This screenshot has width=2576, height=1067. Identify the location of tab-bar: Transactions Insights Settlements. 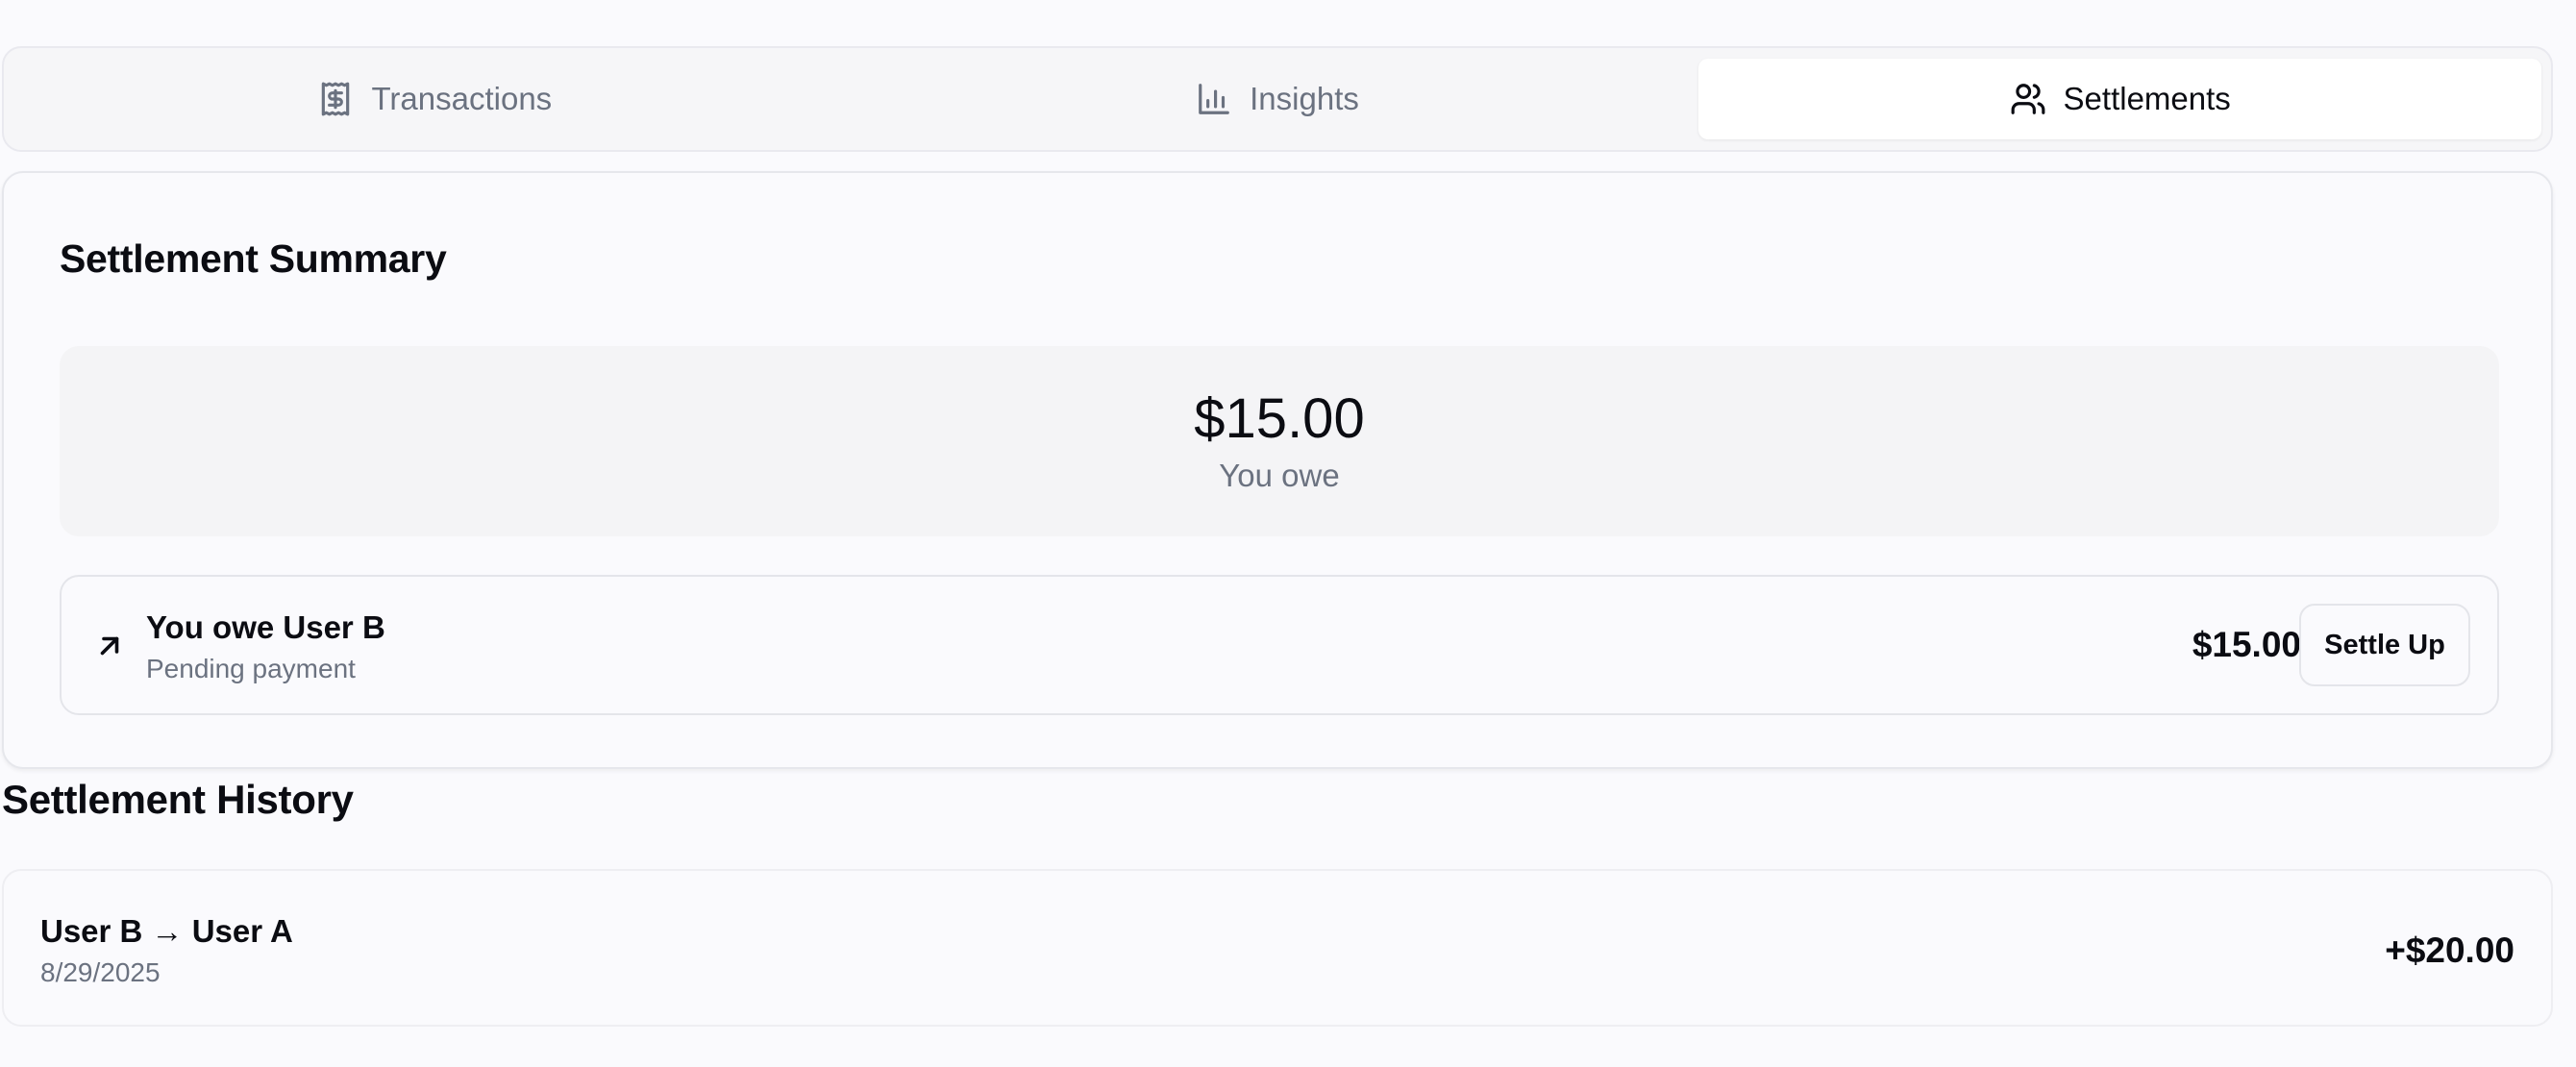
(1277, 99).